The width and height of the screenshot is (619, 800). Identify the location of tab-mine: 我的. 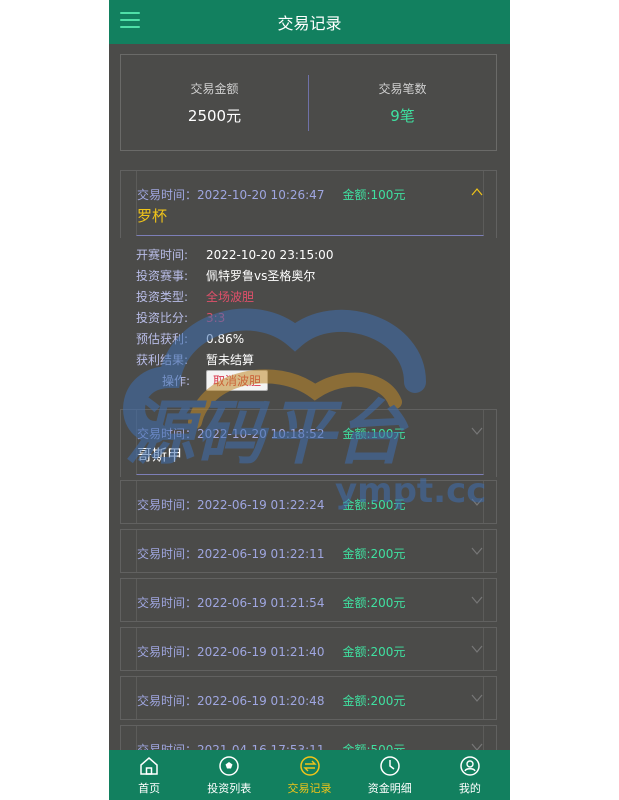
(470, 775).